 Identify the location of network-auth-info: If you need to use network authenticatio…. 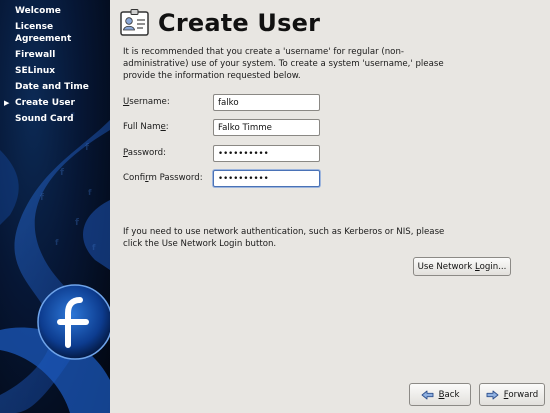
(284, 238).